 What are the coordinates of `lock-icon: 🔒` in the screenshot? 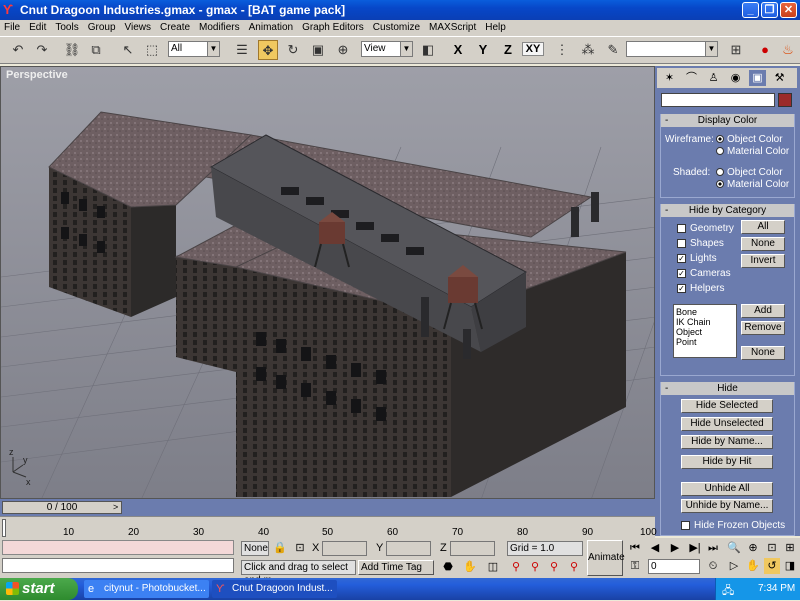 It's located at (280, 548).